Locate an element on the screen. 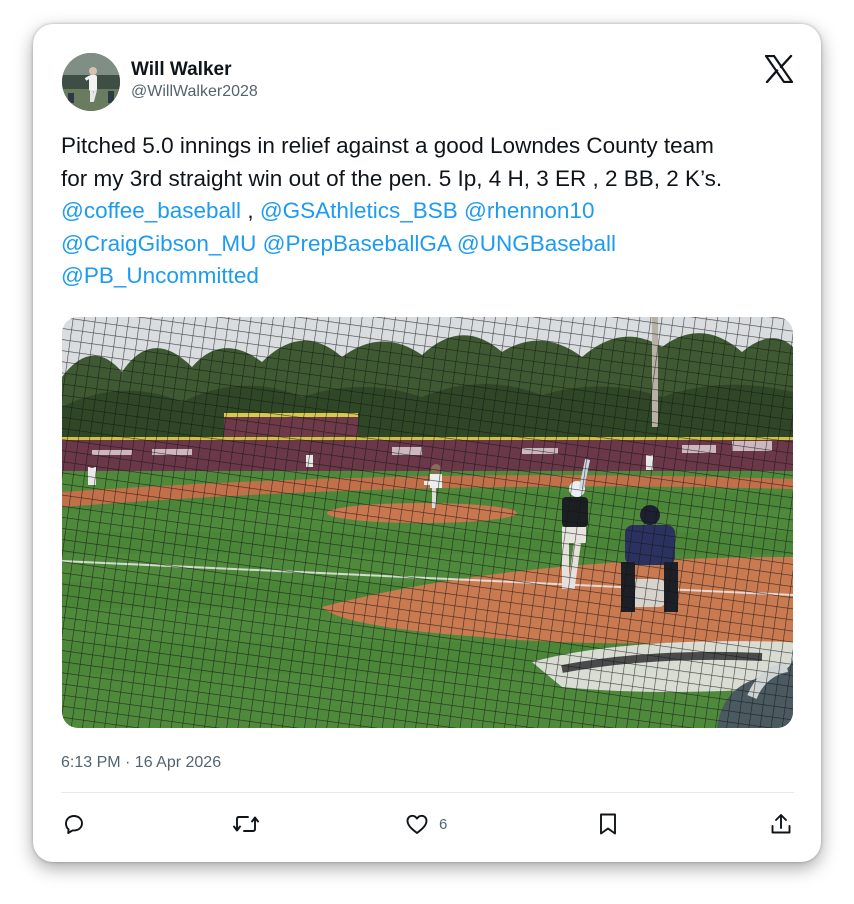  mention-link: @CraigGibson_MU is located at coordinates (158, 243).